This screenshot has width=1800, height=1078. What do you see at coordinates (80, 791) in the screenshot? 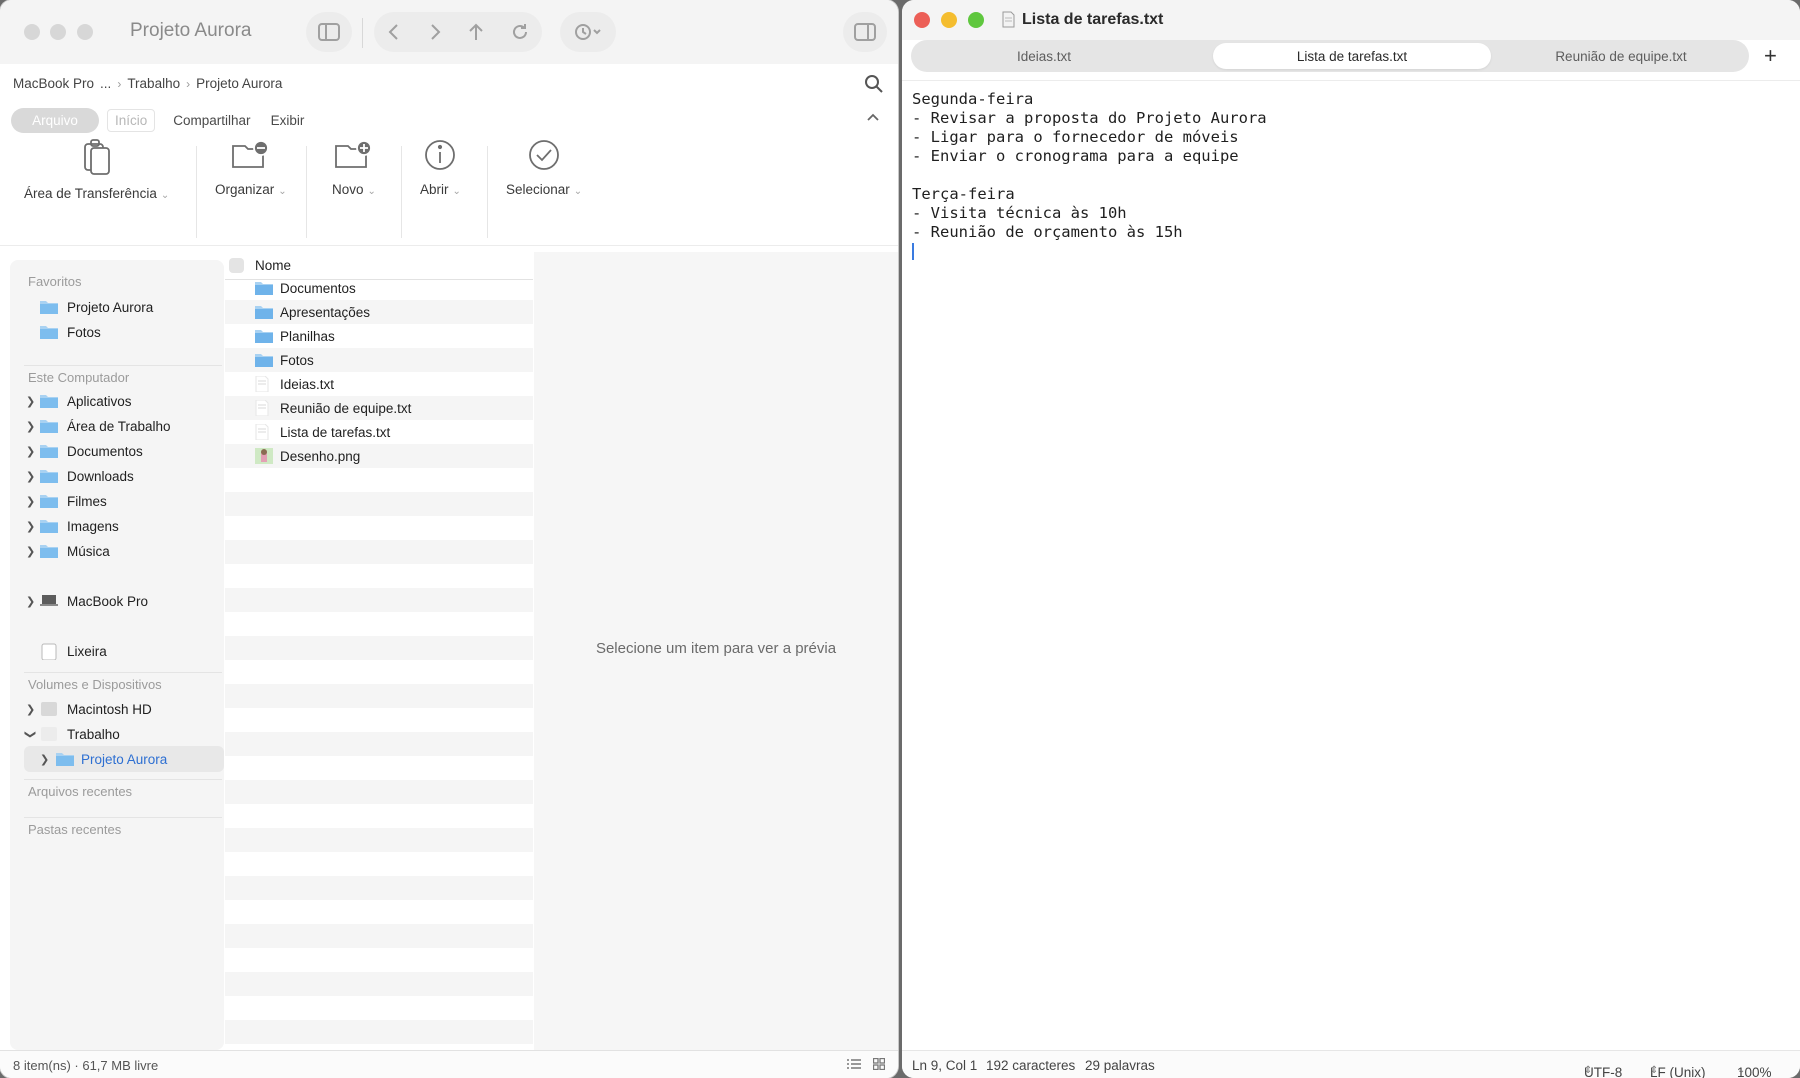
I see `section-title-recent-files: Arquivos recentes` at bounding box center [80, 791].